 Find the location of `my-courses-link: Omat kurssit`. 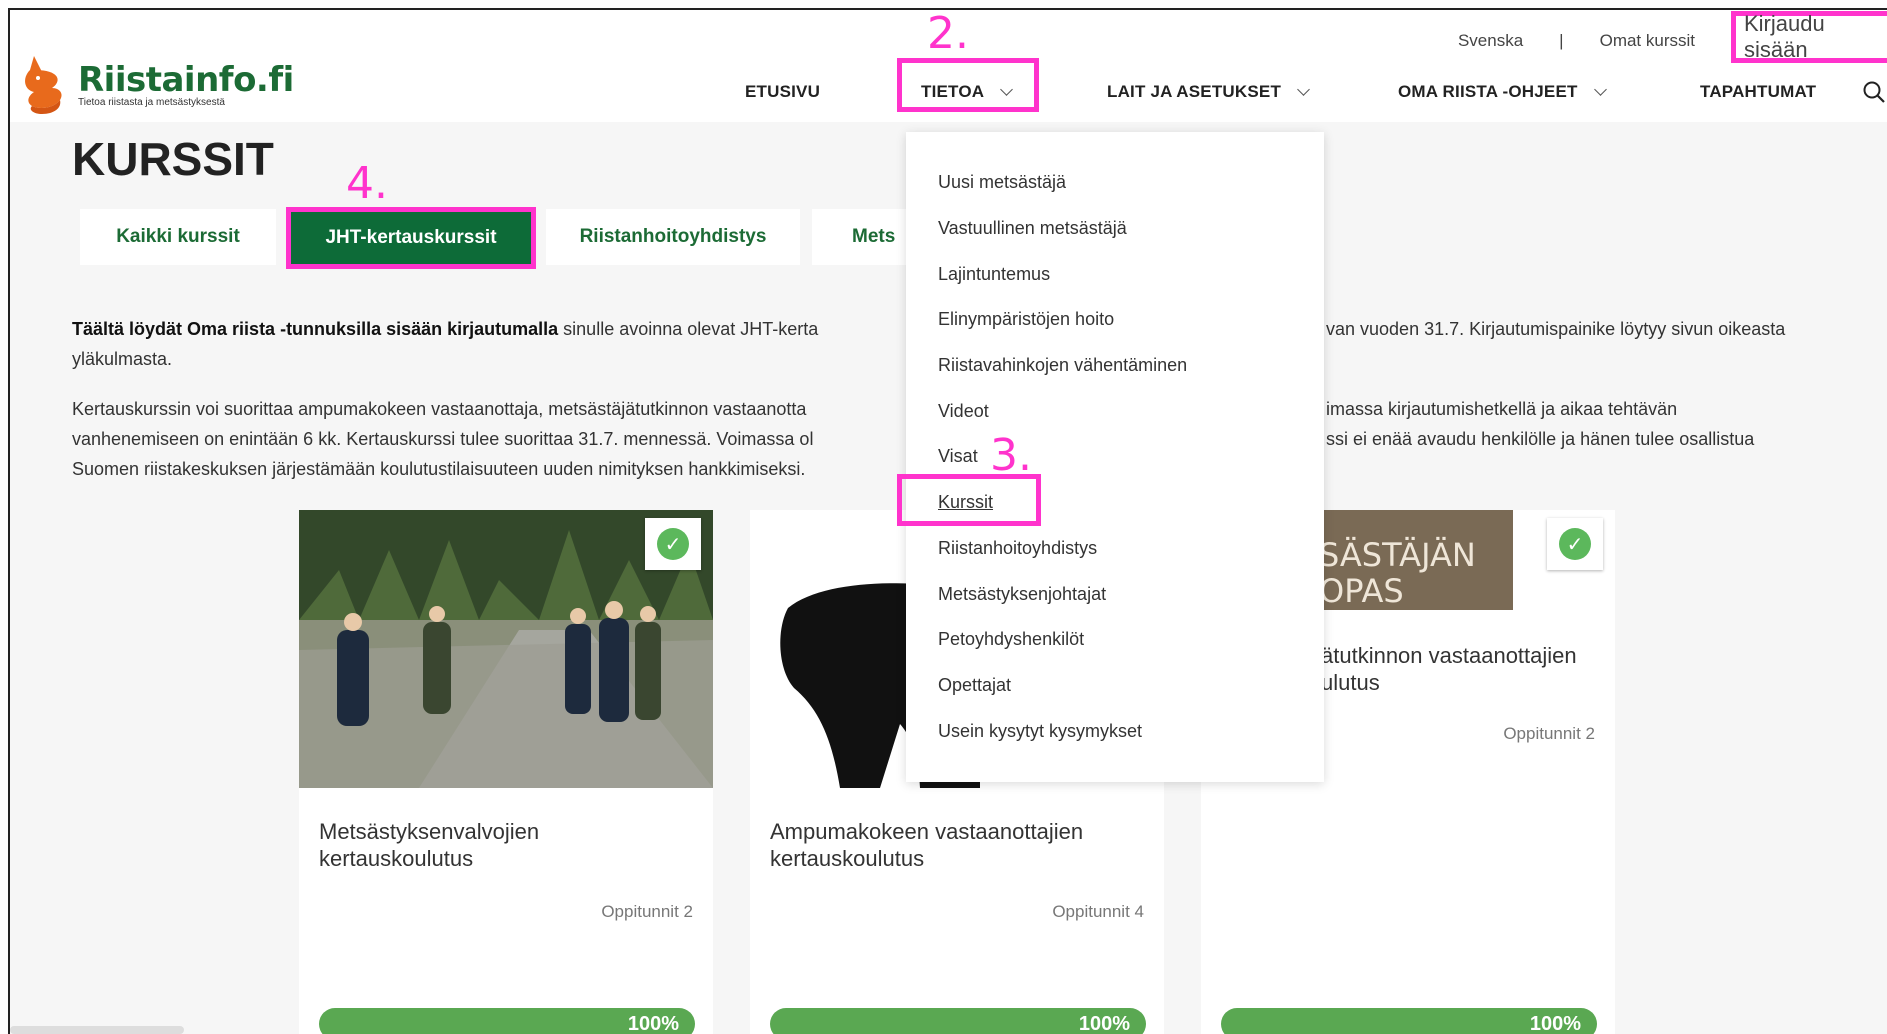

my-courses-link: Omat kurssit is located at coordinates (1647, 41).